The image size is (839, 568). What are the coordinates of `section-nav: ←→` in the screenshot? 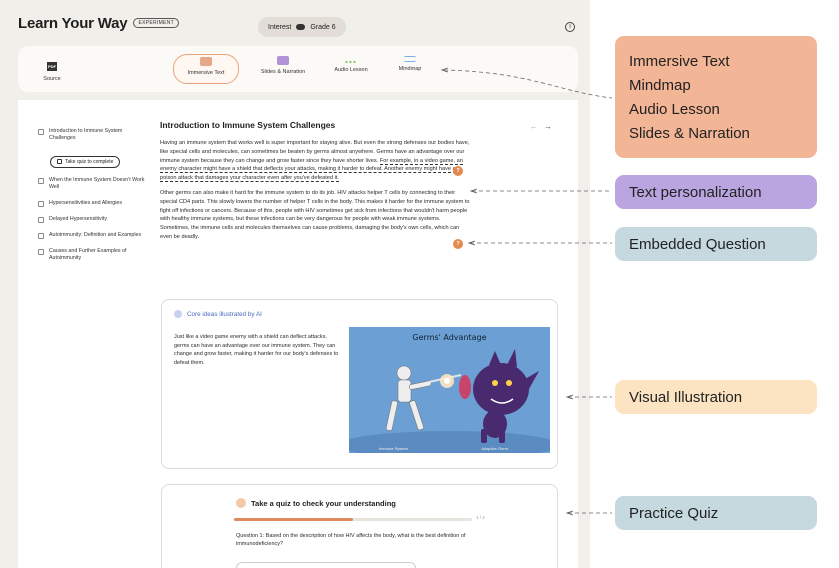 It's located at (544, 126).